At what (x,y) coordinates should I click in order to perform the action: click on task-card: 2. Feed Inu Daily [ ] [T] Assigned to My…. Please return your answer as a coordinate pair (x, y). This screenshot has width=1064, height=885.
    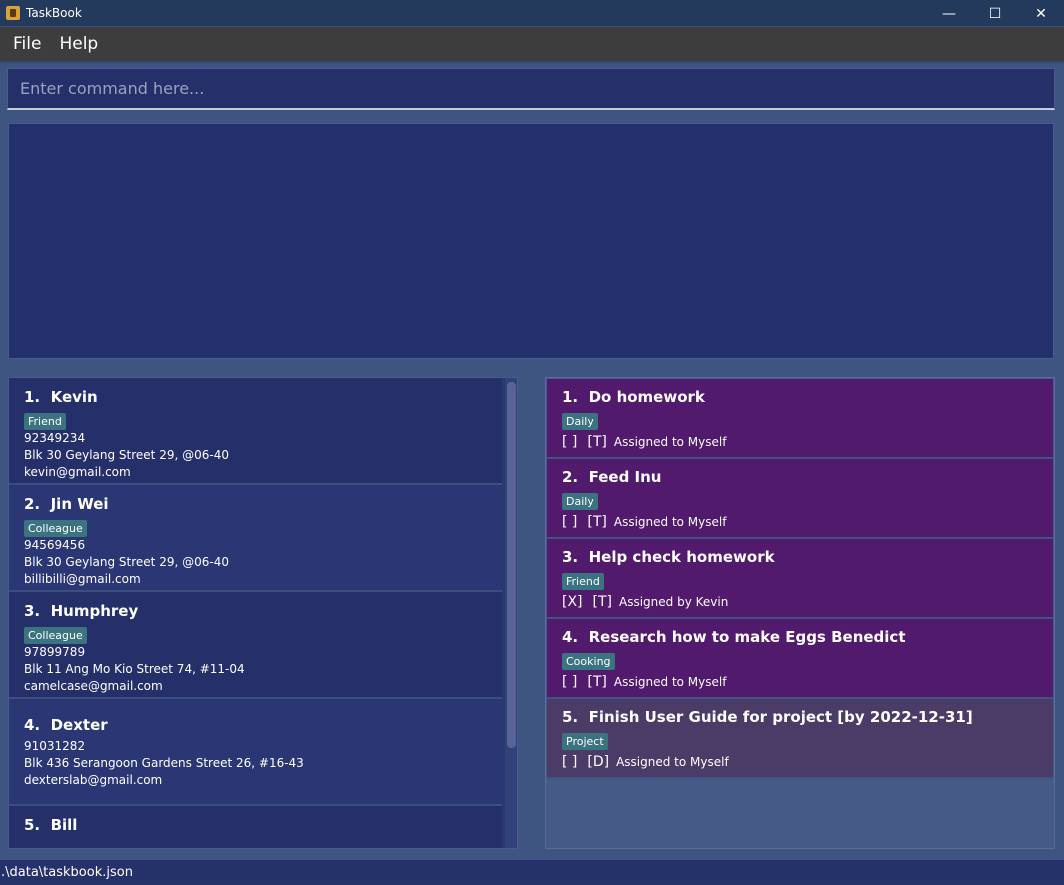
    Looking at the image, I should click on (800, 499).